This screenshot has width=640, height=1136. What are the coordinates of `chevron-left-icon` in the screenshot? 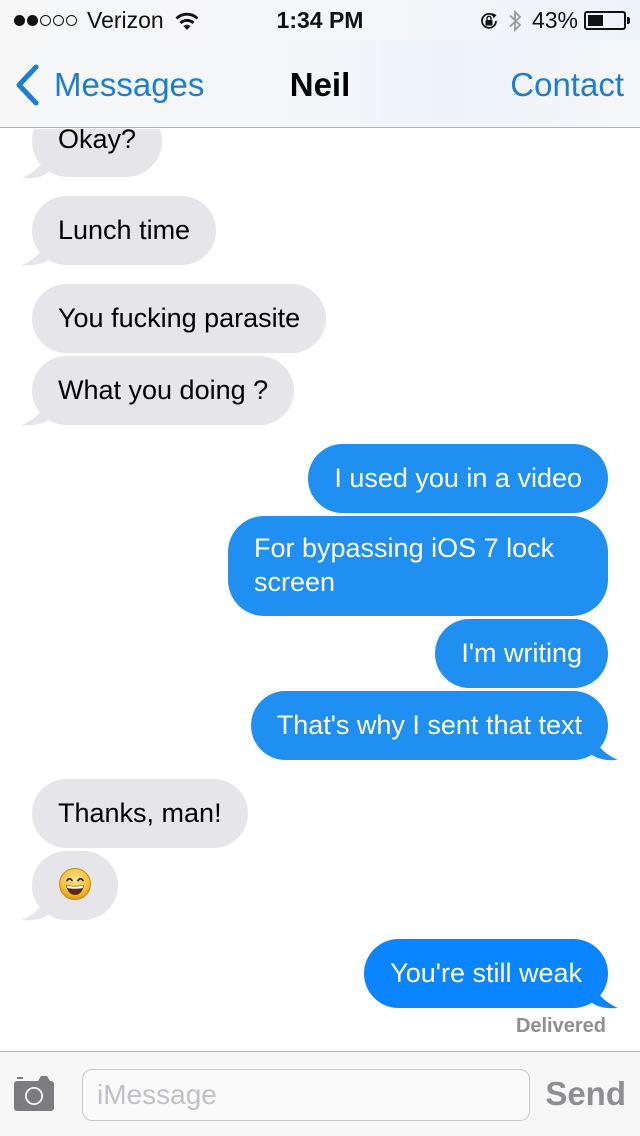 It's located at (27, 85).